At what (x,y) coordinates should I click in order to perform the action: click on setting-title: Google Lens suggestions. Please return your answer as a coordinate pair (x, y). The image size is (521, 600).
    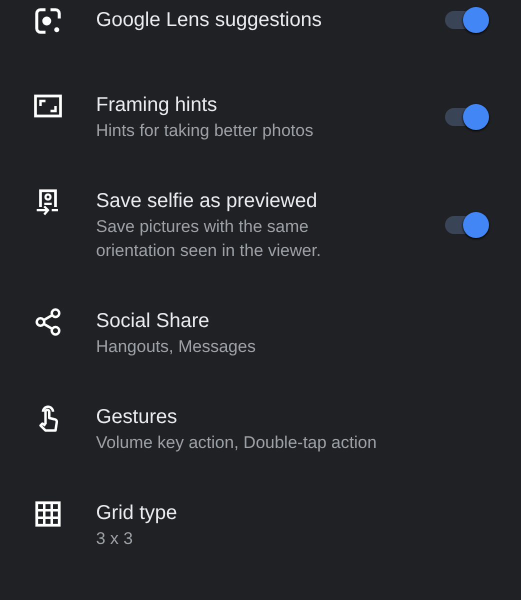
    Looking at the image, I should click on (209, 20).